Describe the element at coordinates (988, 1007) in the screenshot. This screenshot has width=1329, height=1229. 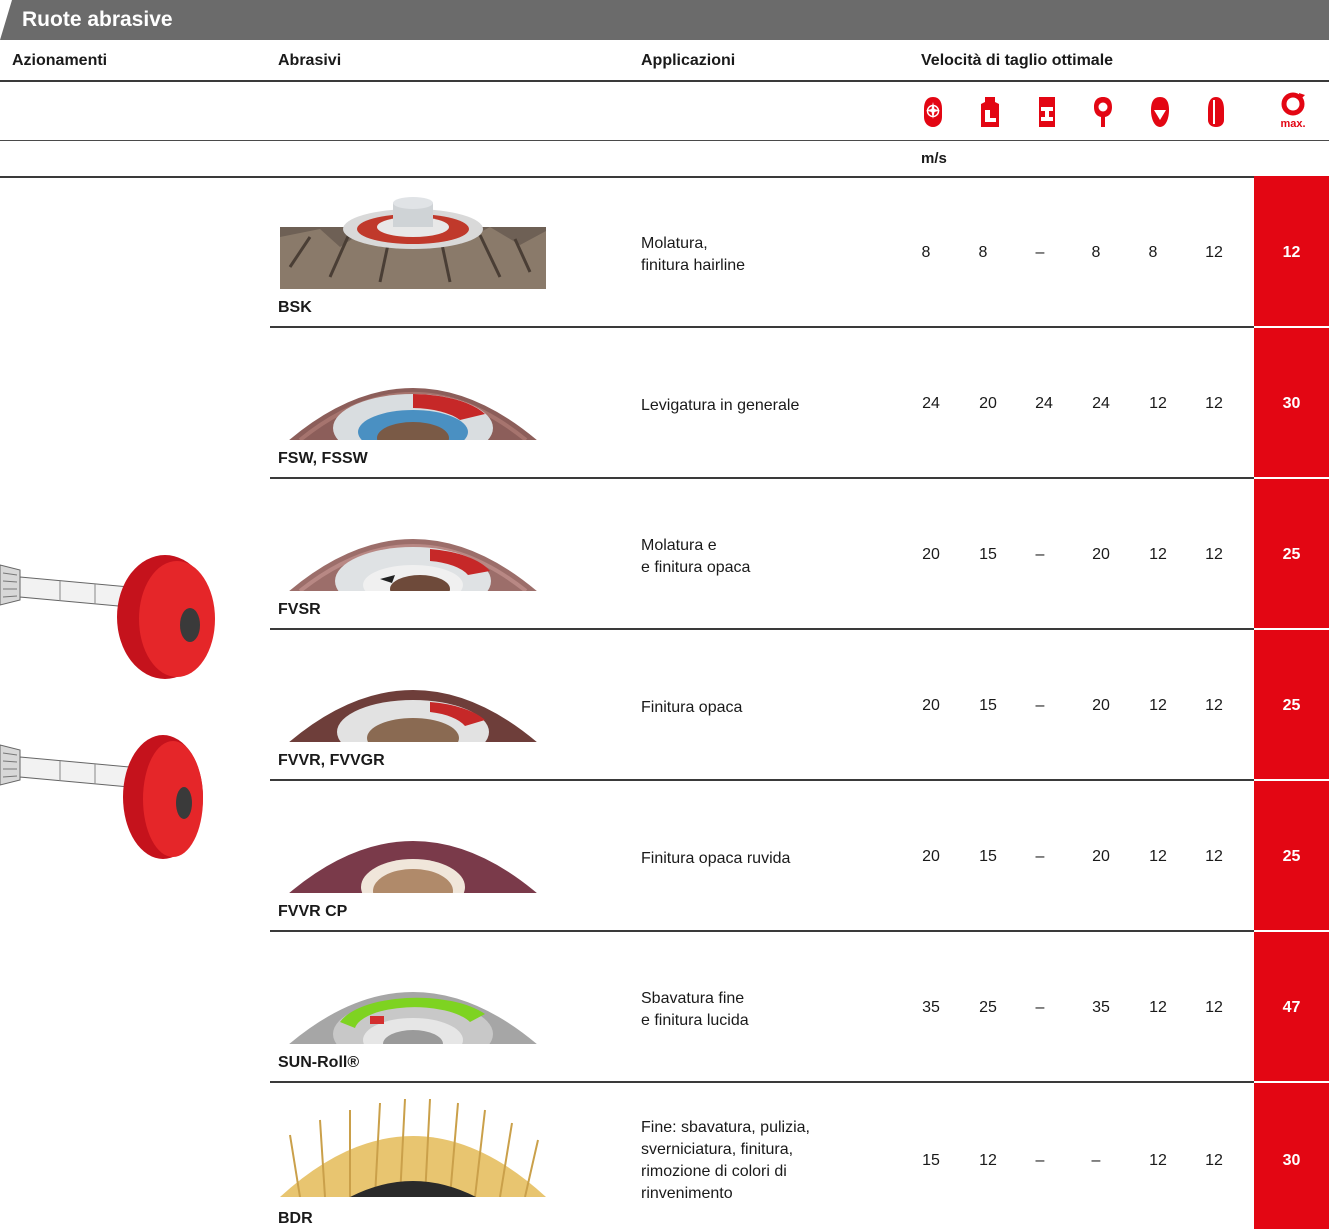
I see `speed-value: 25` at that location.